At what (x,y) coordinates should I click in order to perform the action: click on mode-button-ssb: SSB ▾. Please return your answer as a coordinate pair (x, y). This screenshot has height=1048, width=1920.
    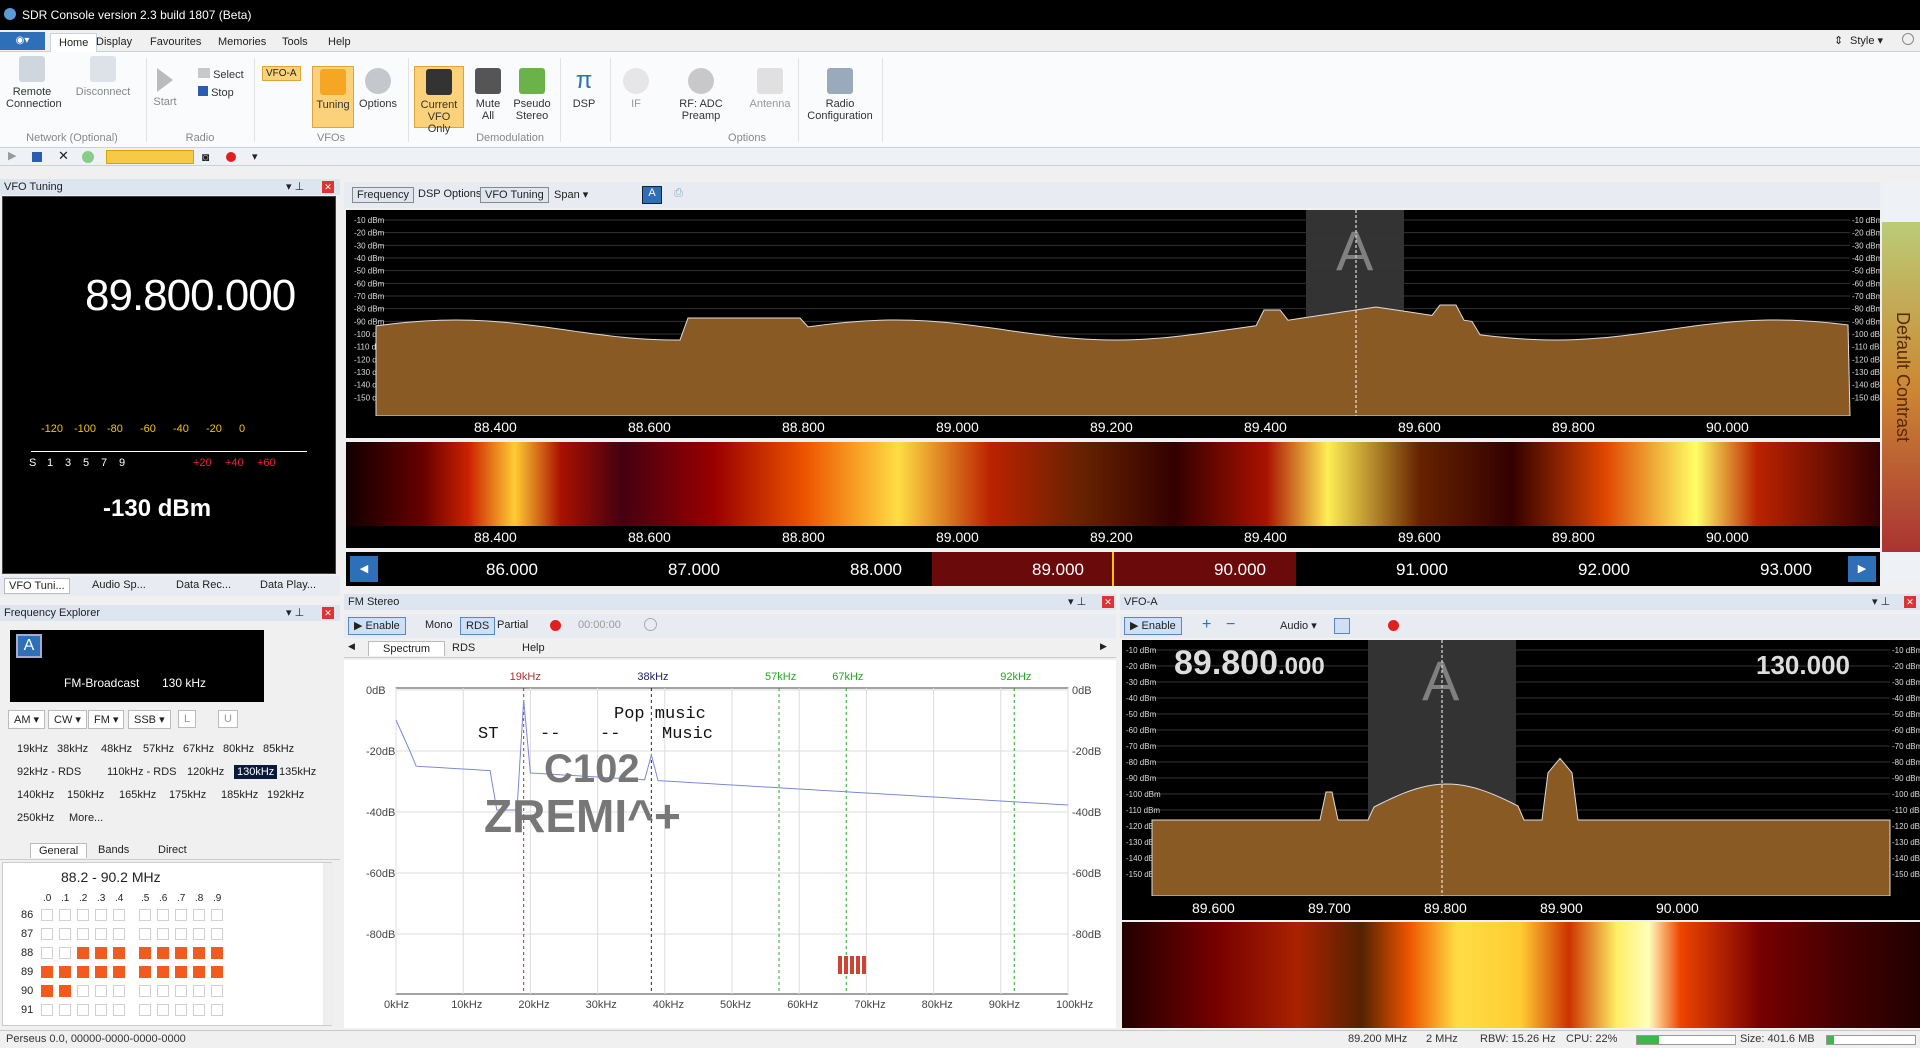
    Looking at the image, I should click on (149, 719).